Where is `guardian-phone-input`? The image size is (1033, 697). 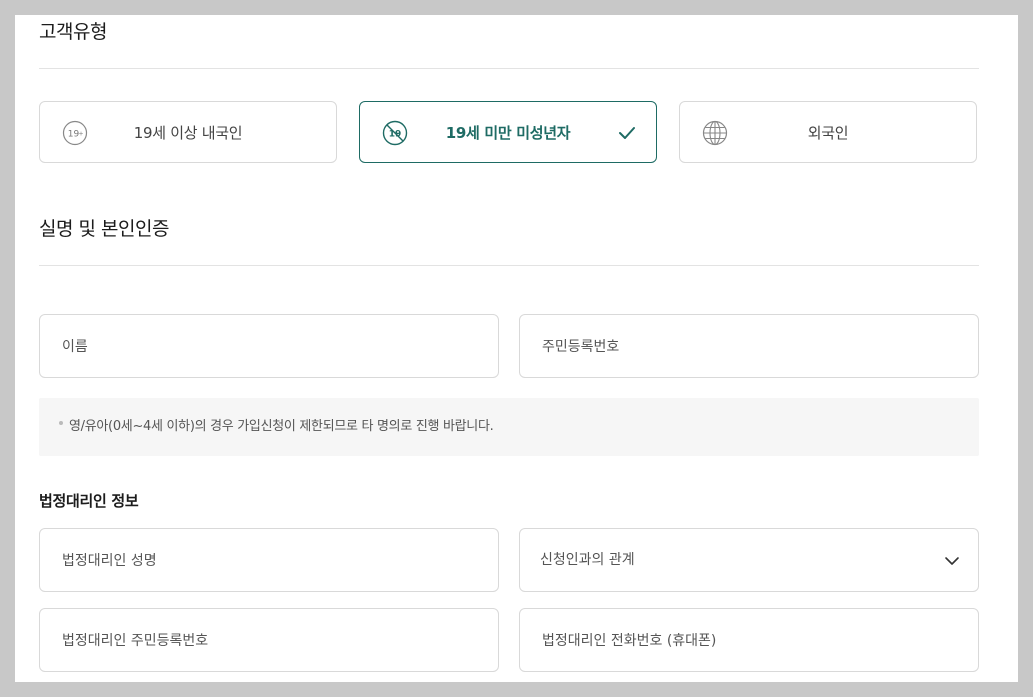
guardian-phone-input is located at coordinates (747, 641).